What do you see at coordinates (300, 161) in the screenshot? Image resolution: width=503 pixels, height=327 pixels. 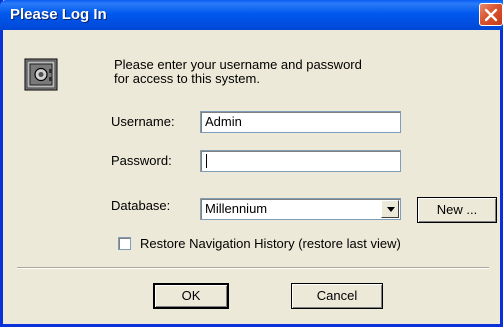 I see `password-field` at bounding box center [300, 161].